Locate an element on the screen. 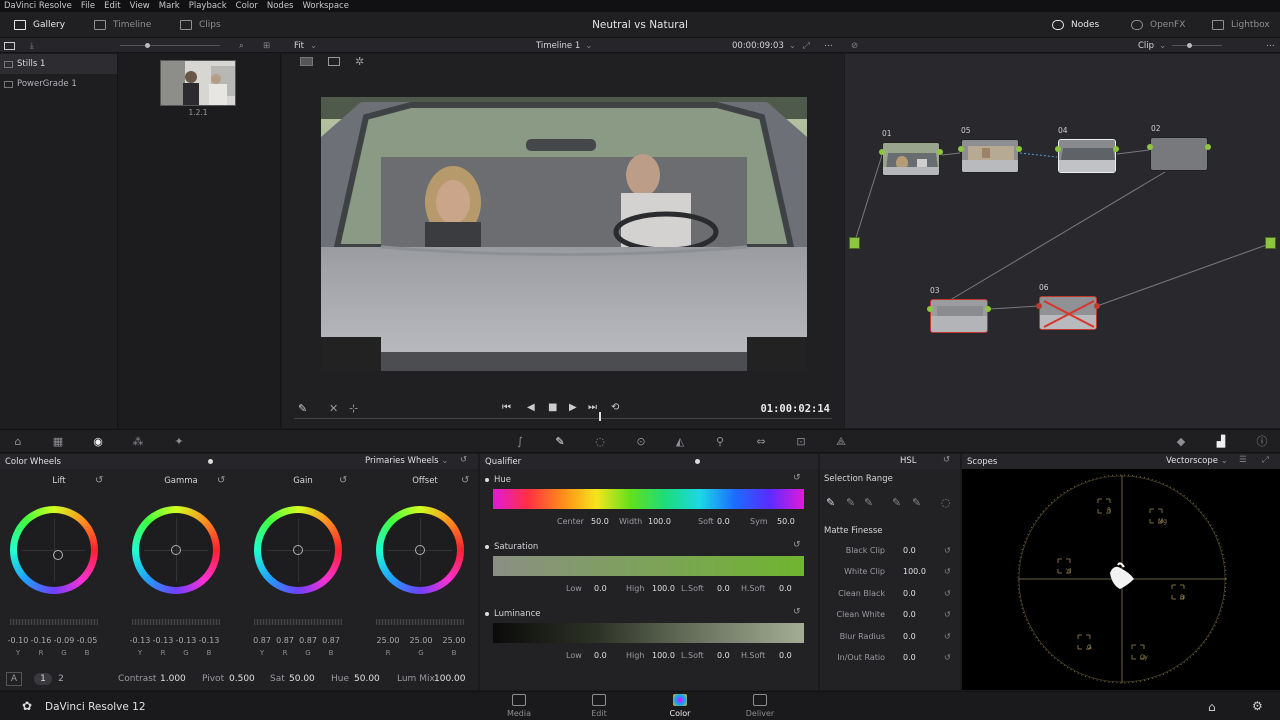  menu-file: File is located at coordinates (88, 6).